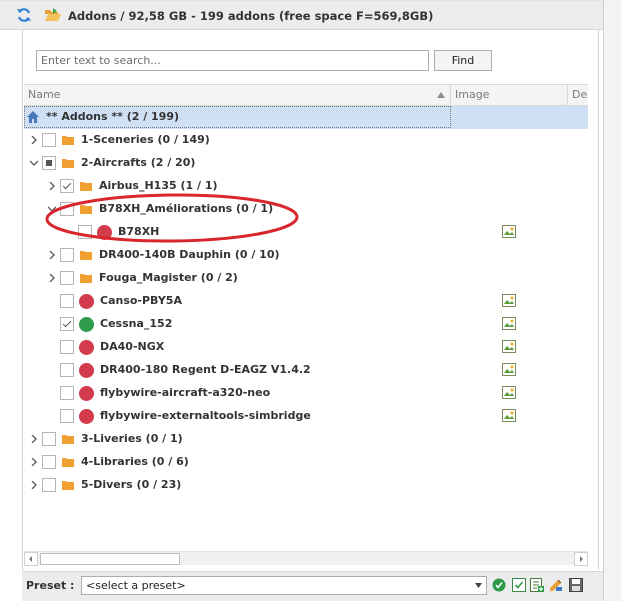  Describe the element at coordinates (50, 585) in the screenshot. I see `preset-label: Preset :` at that location.